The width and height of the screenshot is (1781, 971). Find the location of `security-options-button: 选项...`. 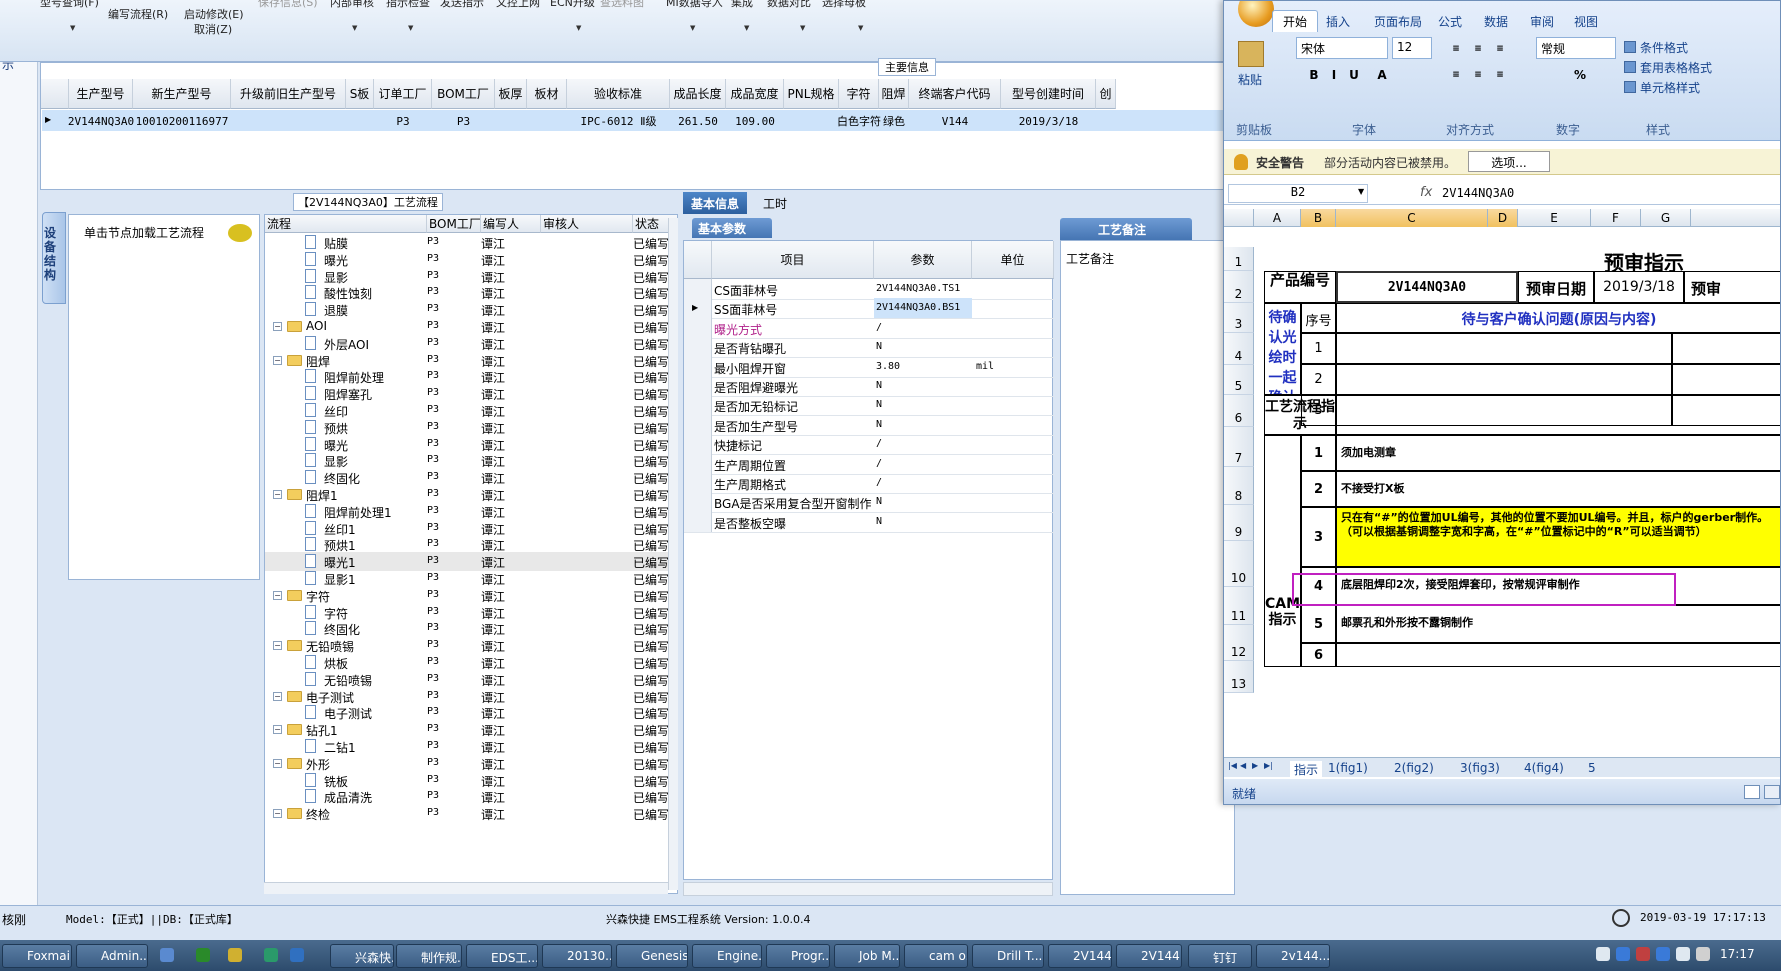

security-options-button: 选项... is located at coordinates (1509, 161).